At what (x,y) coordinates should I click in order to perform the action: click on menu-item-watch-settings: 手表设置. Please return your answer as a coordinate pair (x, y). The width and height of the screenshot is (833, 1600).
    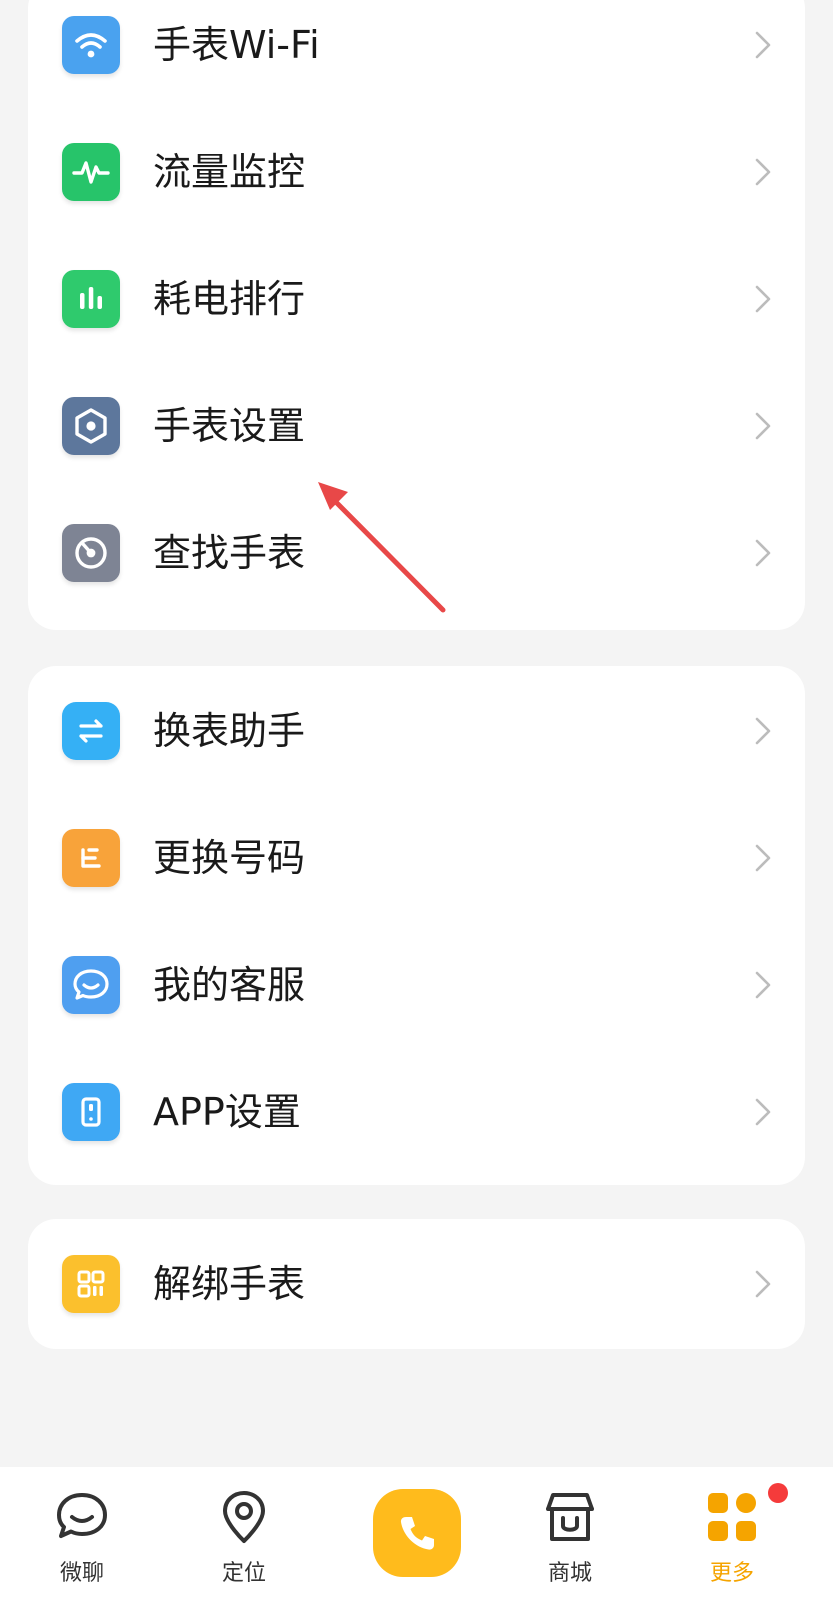
    Looking at the image, I should click on (416, 426).